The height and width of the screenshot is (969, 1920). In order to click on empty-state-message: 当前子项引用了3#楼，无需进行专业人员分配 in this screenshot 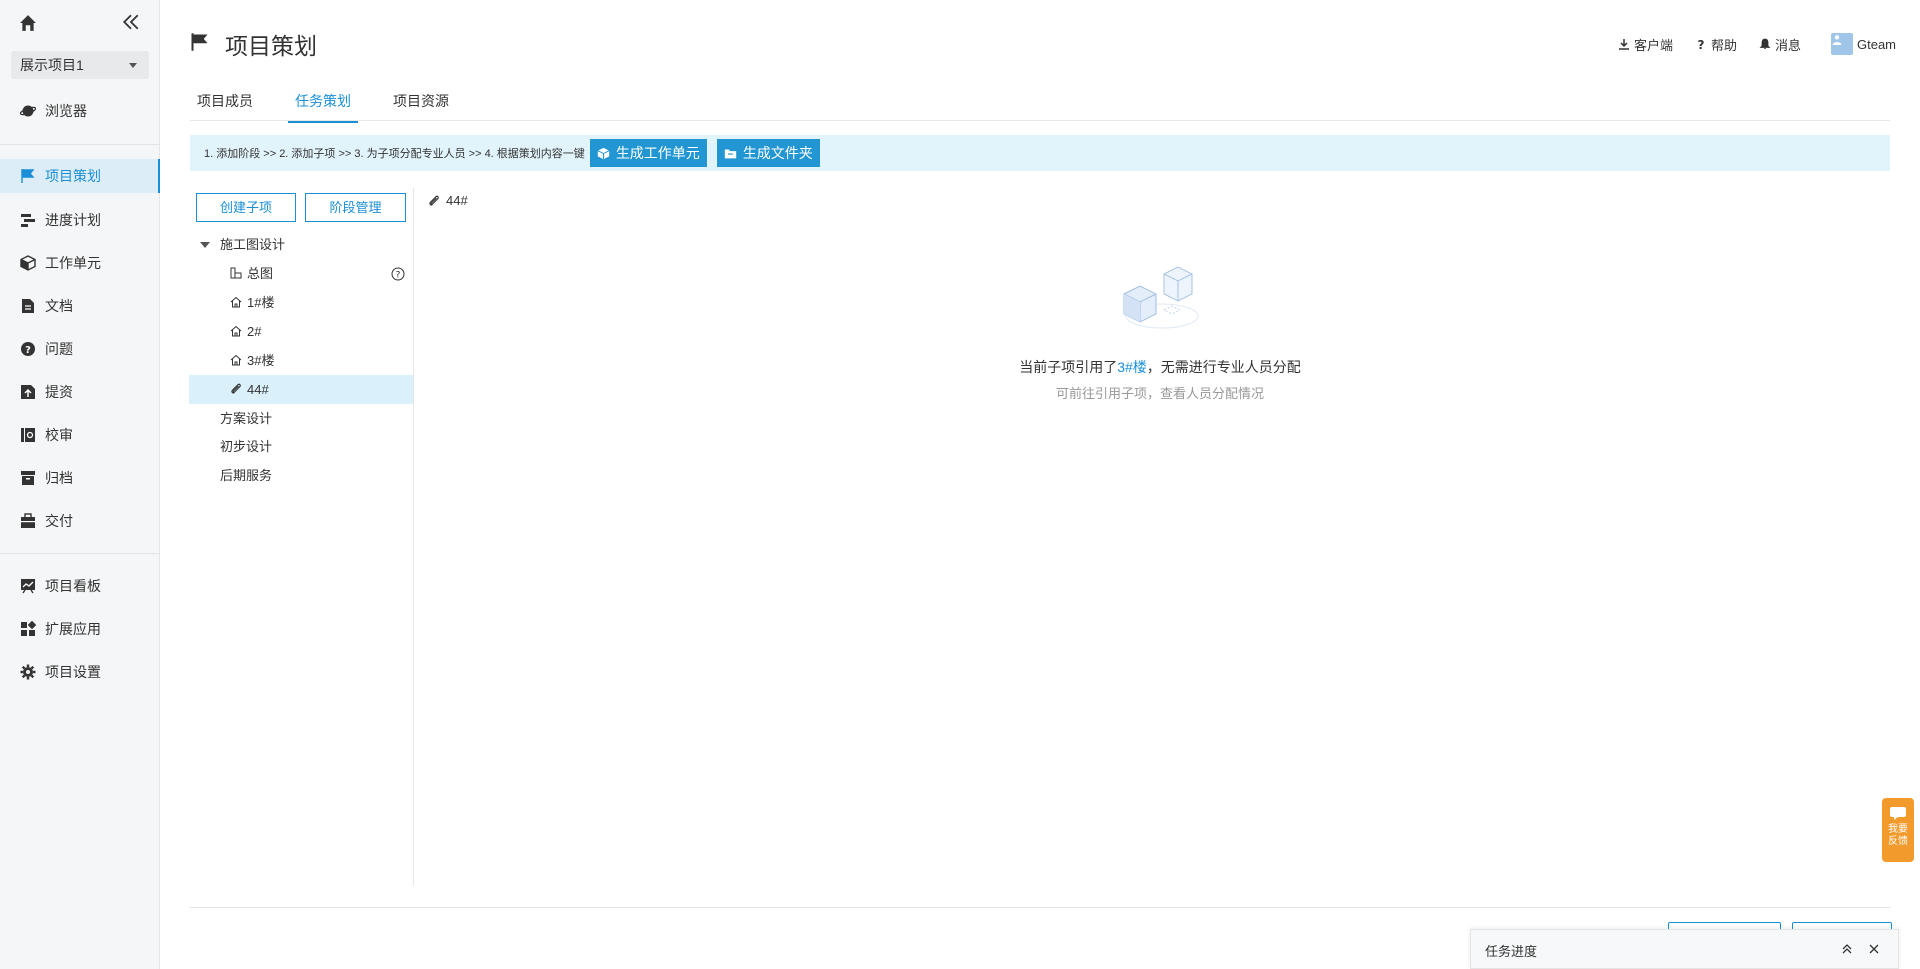, I will do `click(960, 367)`.